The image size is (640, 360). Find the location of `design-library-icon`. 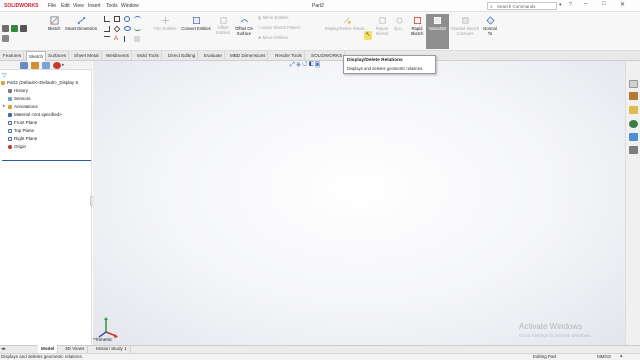

design-library-icon is located at coordinates (633, 96).